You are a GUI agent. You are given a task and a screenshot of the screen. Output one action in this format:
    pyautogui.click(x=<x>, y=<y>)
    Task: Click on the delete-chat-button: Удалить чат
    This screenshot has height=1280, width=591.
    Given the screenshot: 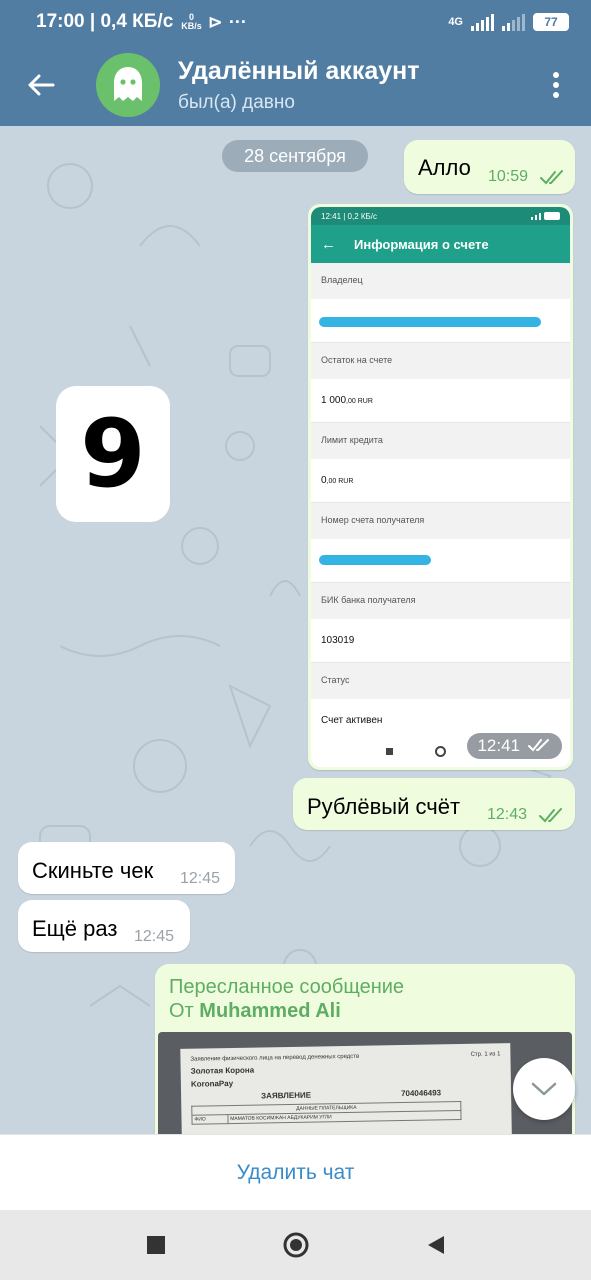 What is the action you would take?
    pyautogui.click(x=296, y=1173)
    